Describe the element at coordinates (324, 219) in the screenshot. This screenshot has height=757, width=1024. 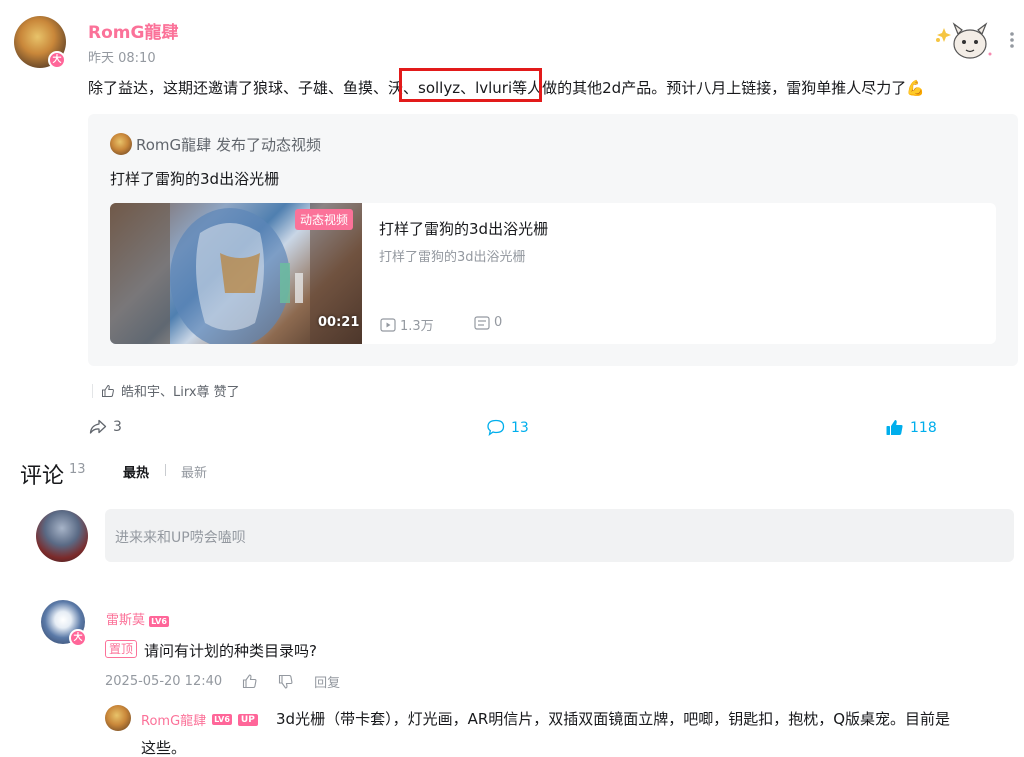
I see `video-type-badge: 动态视频` at that location.